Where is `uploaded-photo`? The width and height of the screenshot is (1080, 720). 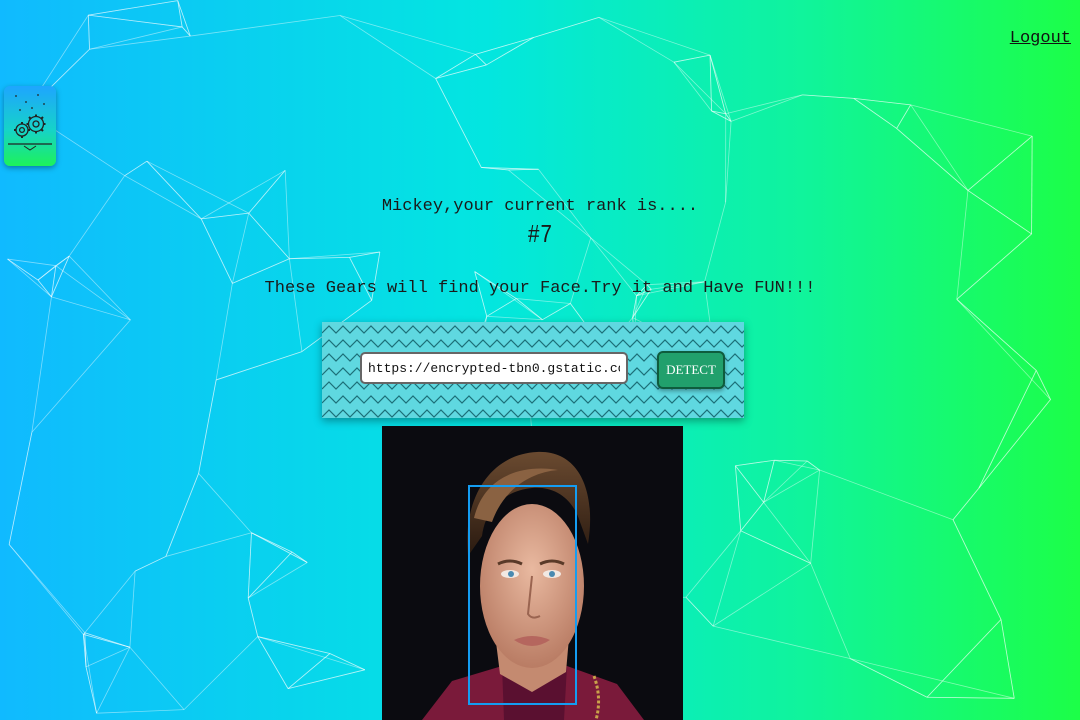 uploaded-photo is located at coordinates (532, 573).